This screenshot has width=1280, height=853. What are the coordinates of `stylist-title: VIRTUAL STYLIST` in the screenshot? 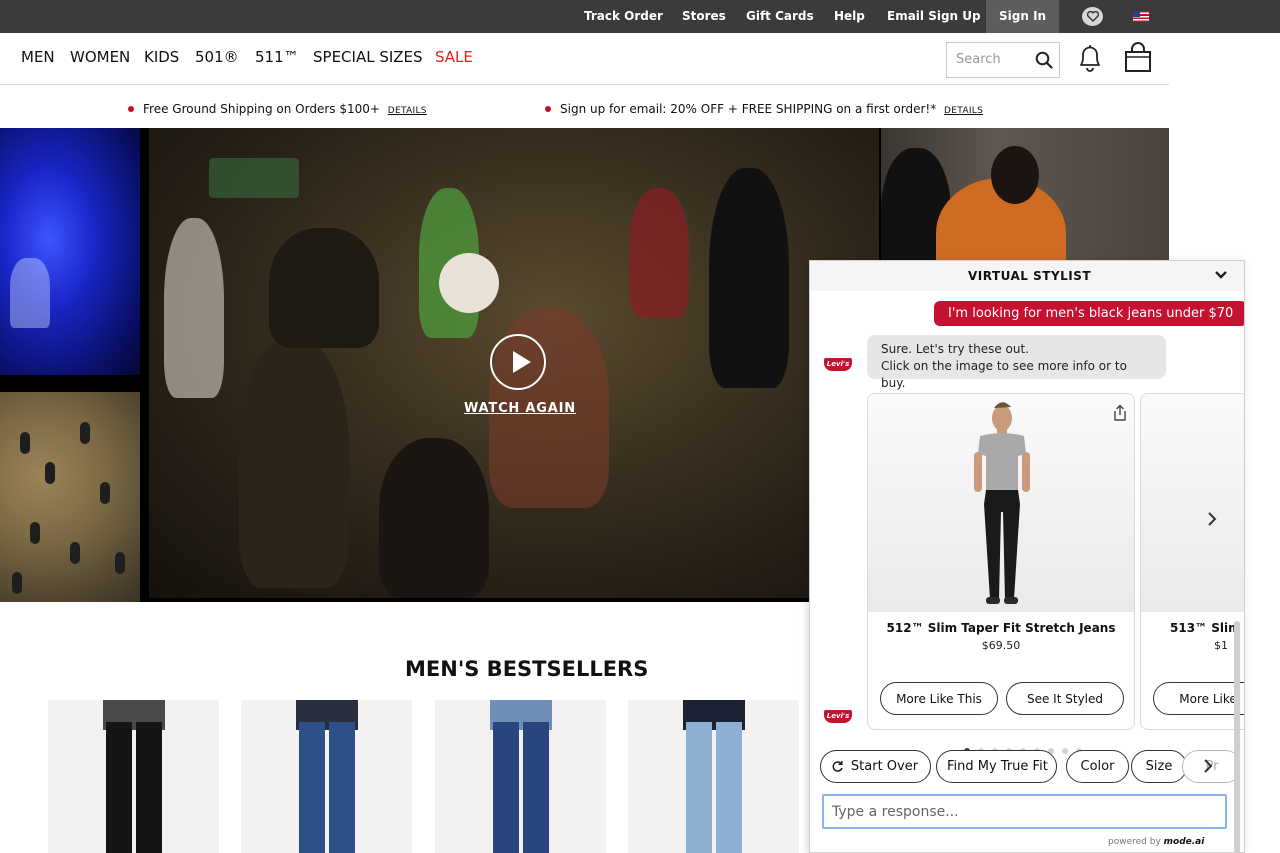 It's located at (1030, 276).